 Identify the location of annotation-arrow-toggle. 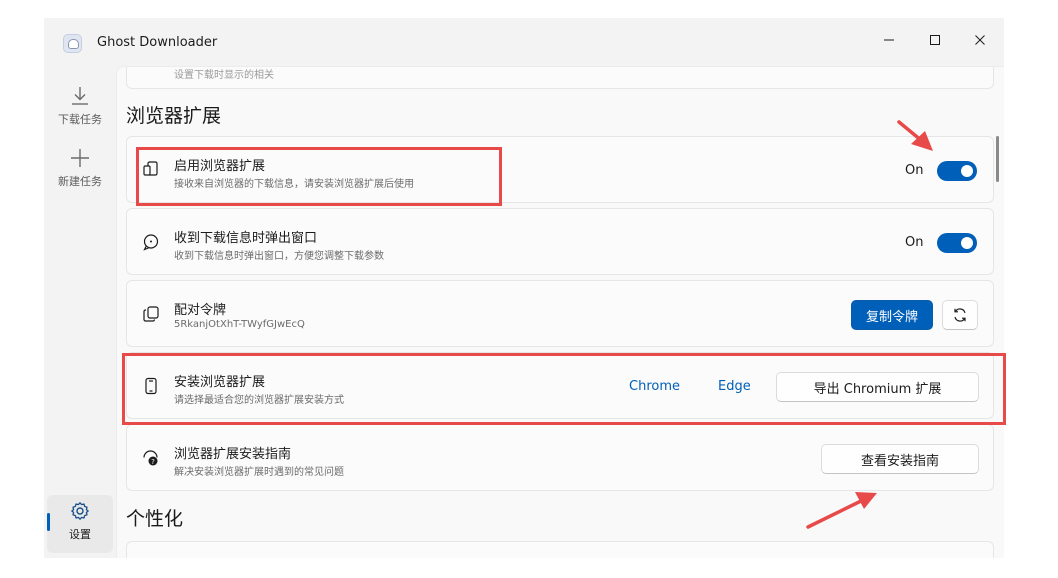
(915, 135).